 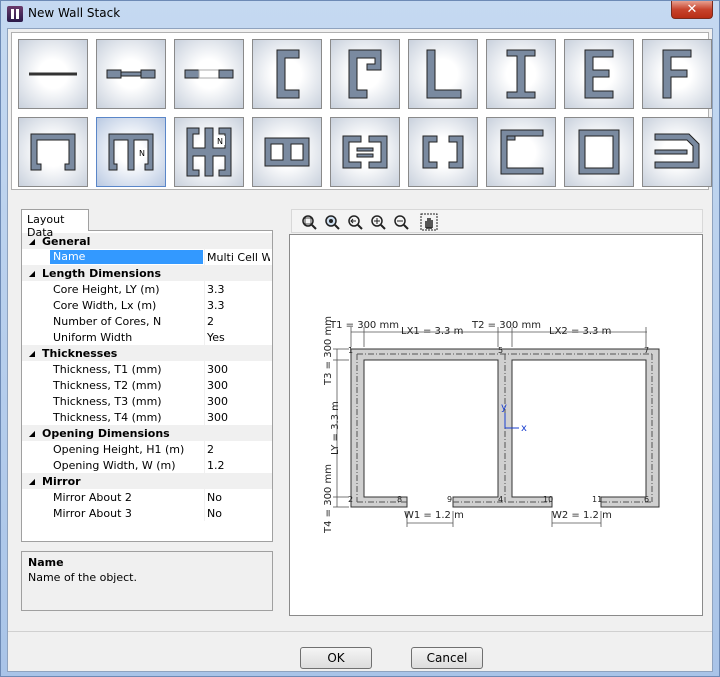 I want to click on property-row: Thickness, T2 (mm) 300, so click(x=147, y=385).